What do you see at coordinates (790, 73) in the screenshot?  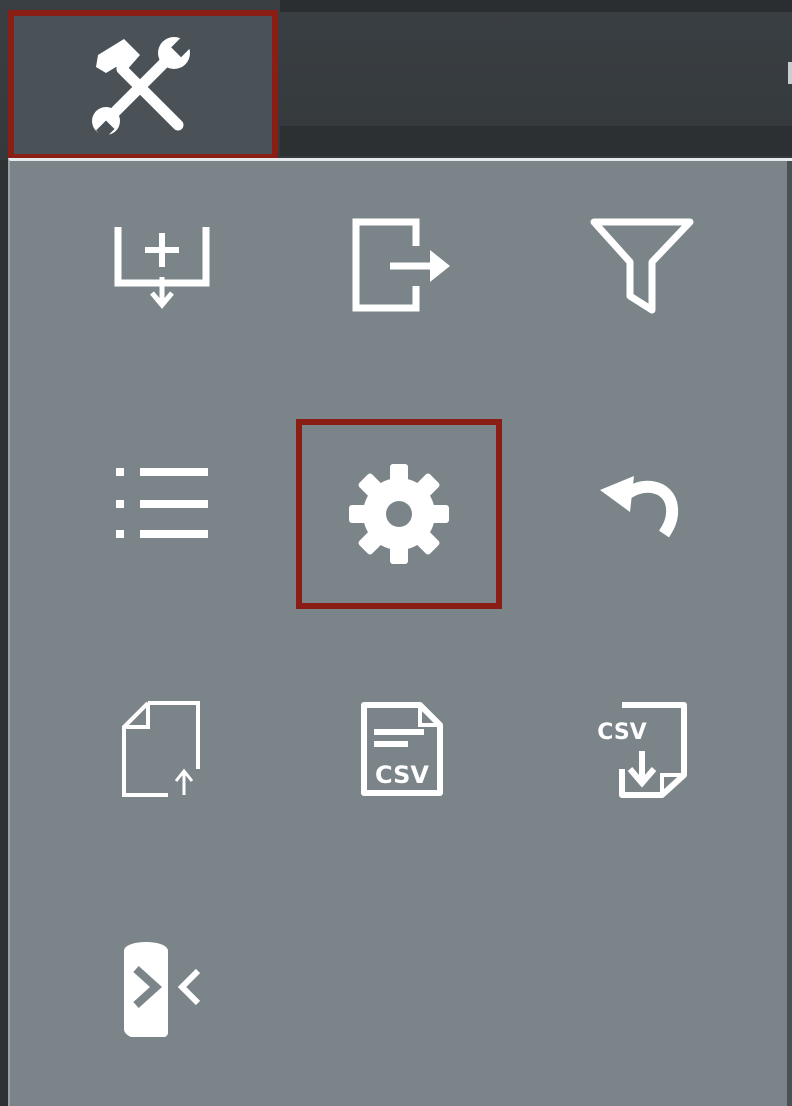 I see `toolbar-edge-marker` at bounding box center [790, 73].